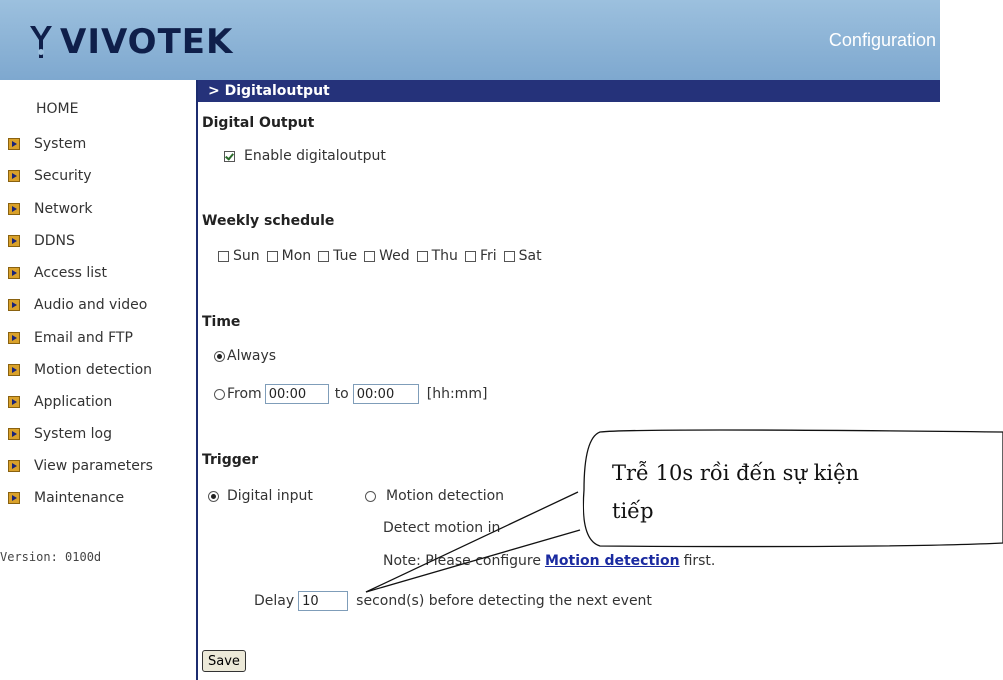 The height and width of the screenshot is (680, 1003). I want to click on always-row: Always, so click(245, 356).